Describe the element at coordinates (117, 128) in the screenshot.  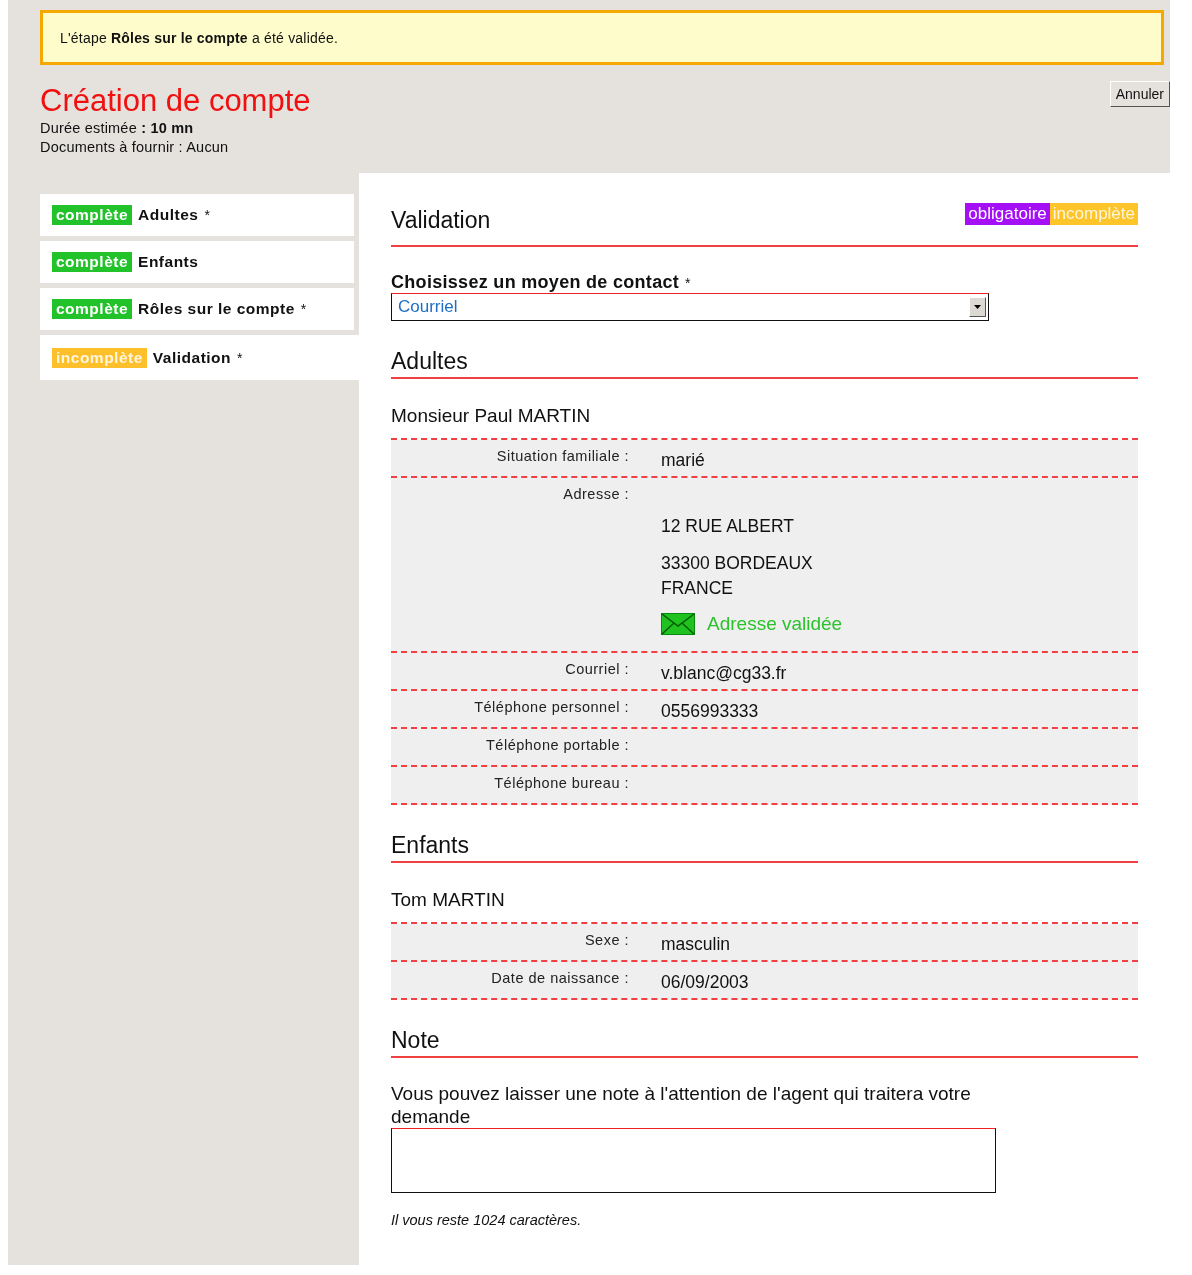
I see `duration-text: Durée estimée : 10 mn` at that location.